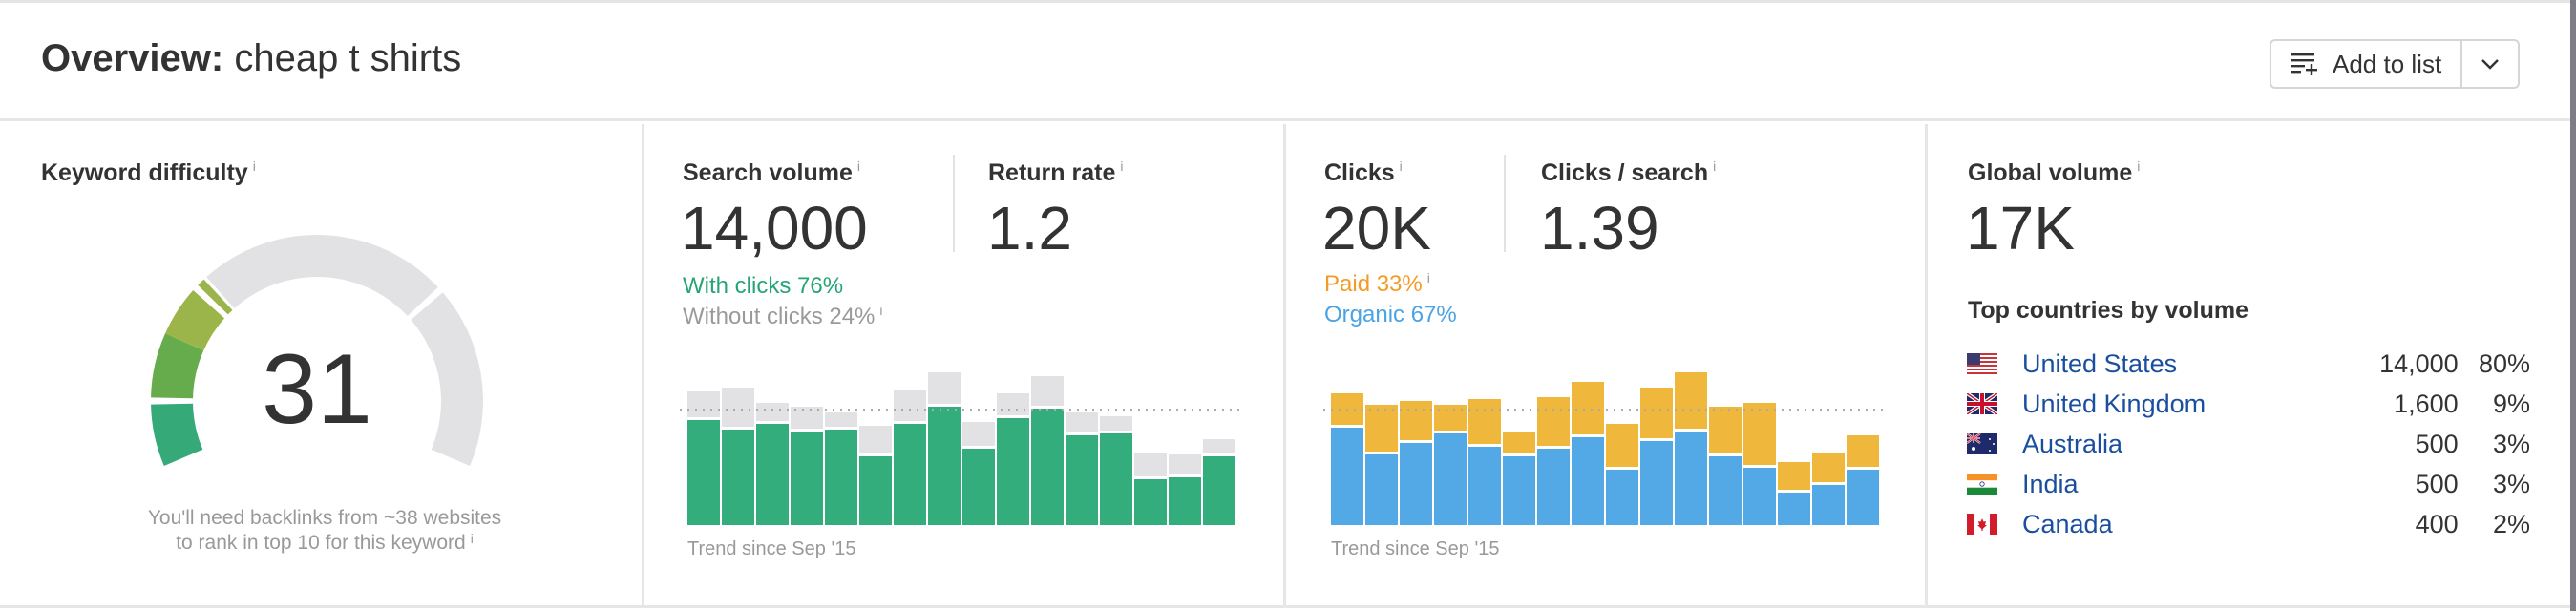  I want to click on us-flag-icon, so click(1982, 364).